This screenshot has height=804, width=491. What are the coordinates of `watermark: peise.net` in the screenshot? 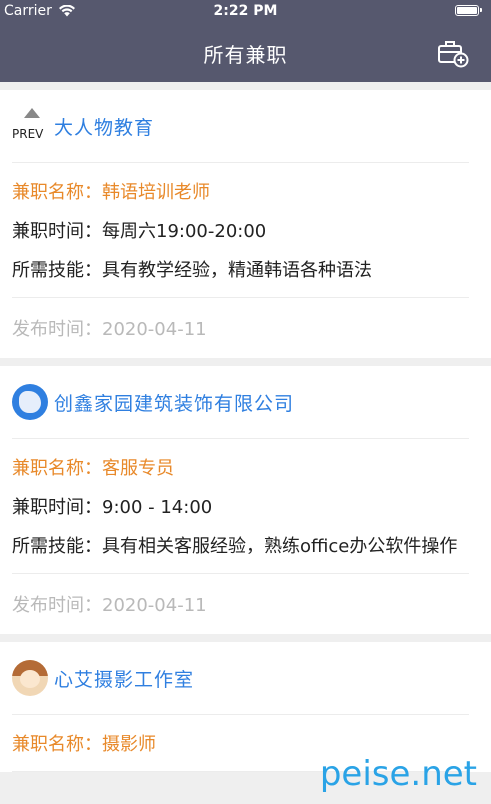 It's located at (398, 774).